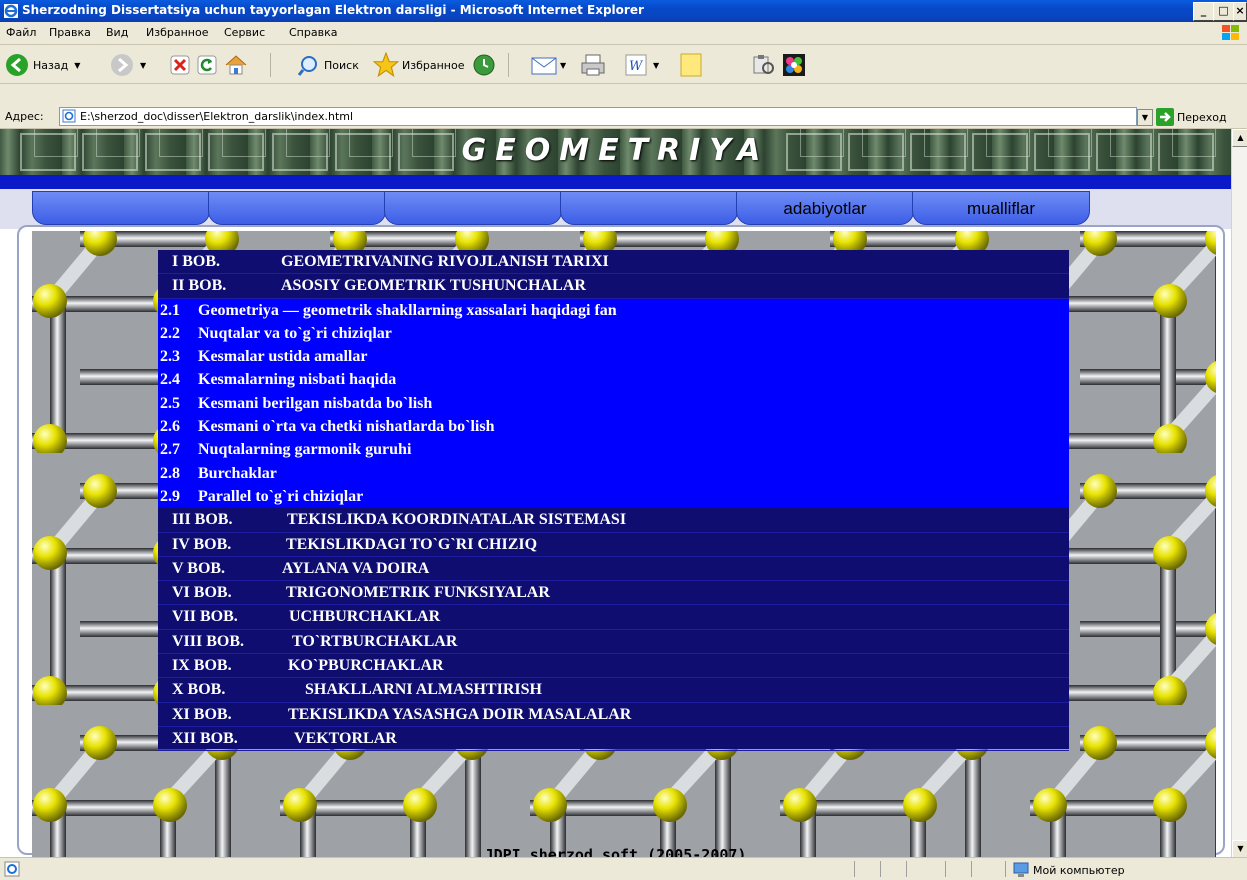  Describe the element at coordinates (613, 690) in the screenshot. I see `chapter-row: X BOB. SHAKLLARNI ALMASHTIRISH` at that location.